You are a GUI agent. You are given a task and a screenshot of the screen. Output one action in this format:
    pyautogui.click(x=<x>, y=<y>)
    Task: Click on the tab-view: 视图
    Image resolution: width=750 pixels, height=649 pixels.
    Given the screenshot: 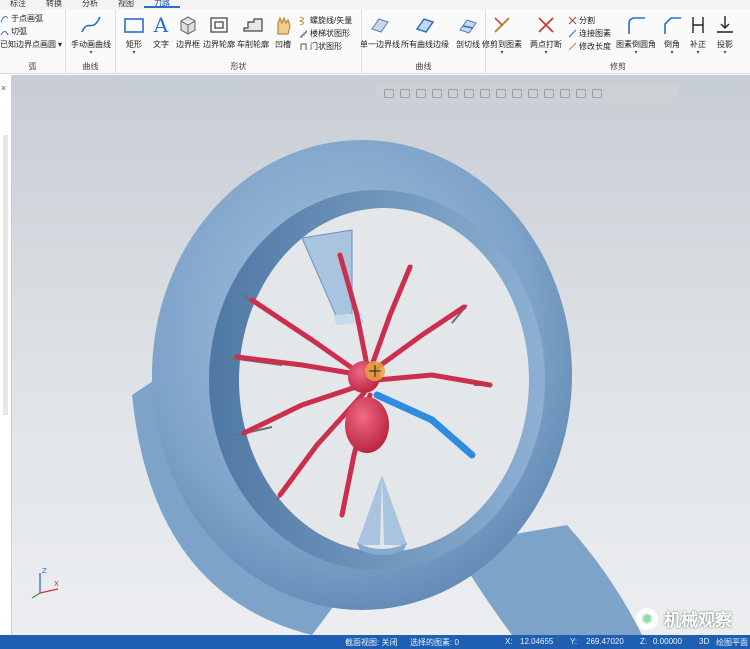 What is the action you would take?
    pyautogui.click(x=126, y=4)
    